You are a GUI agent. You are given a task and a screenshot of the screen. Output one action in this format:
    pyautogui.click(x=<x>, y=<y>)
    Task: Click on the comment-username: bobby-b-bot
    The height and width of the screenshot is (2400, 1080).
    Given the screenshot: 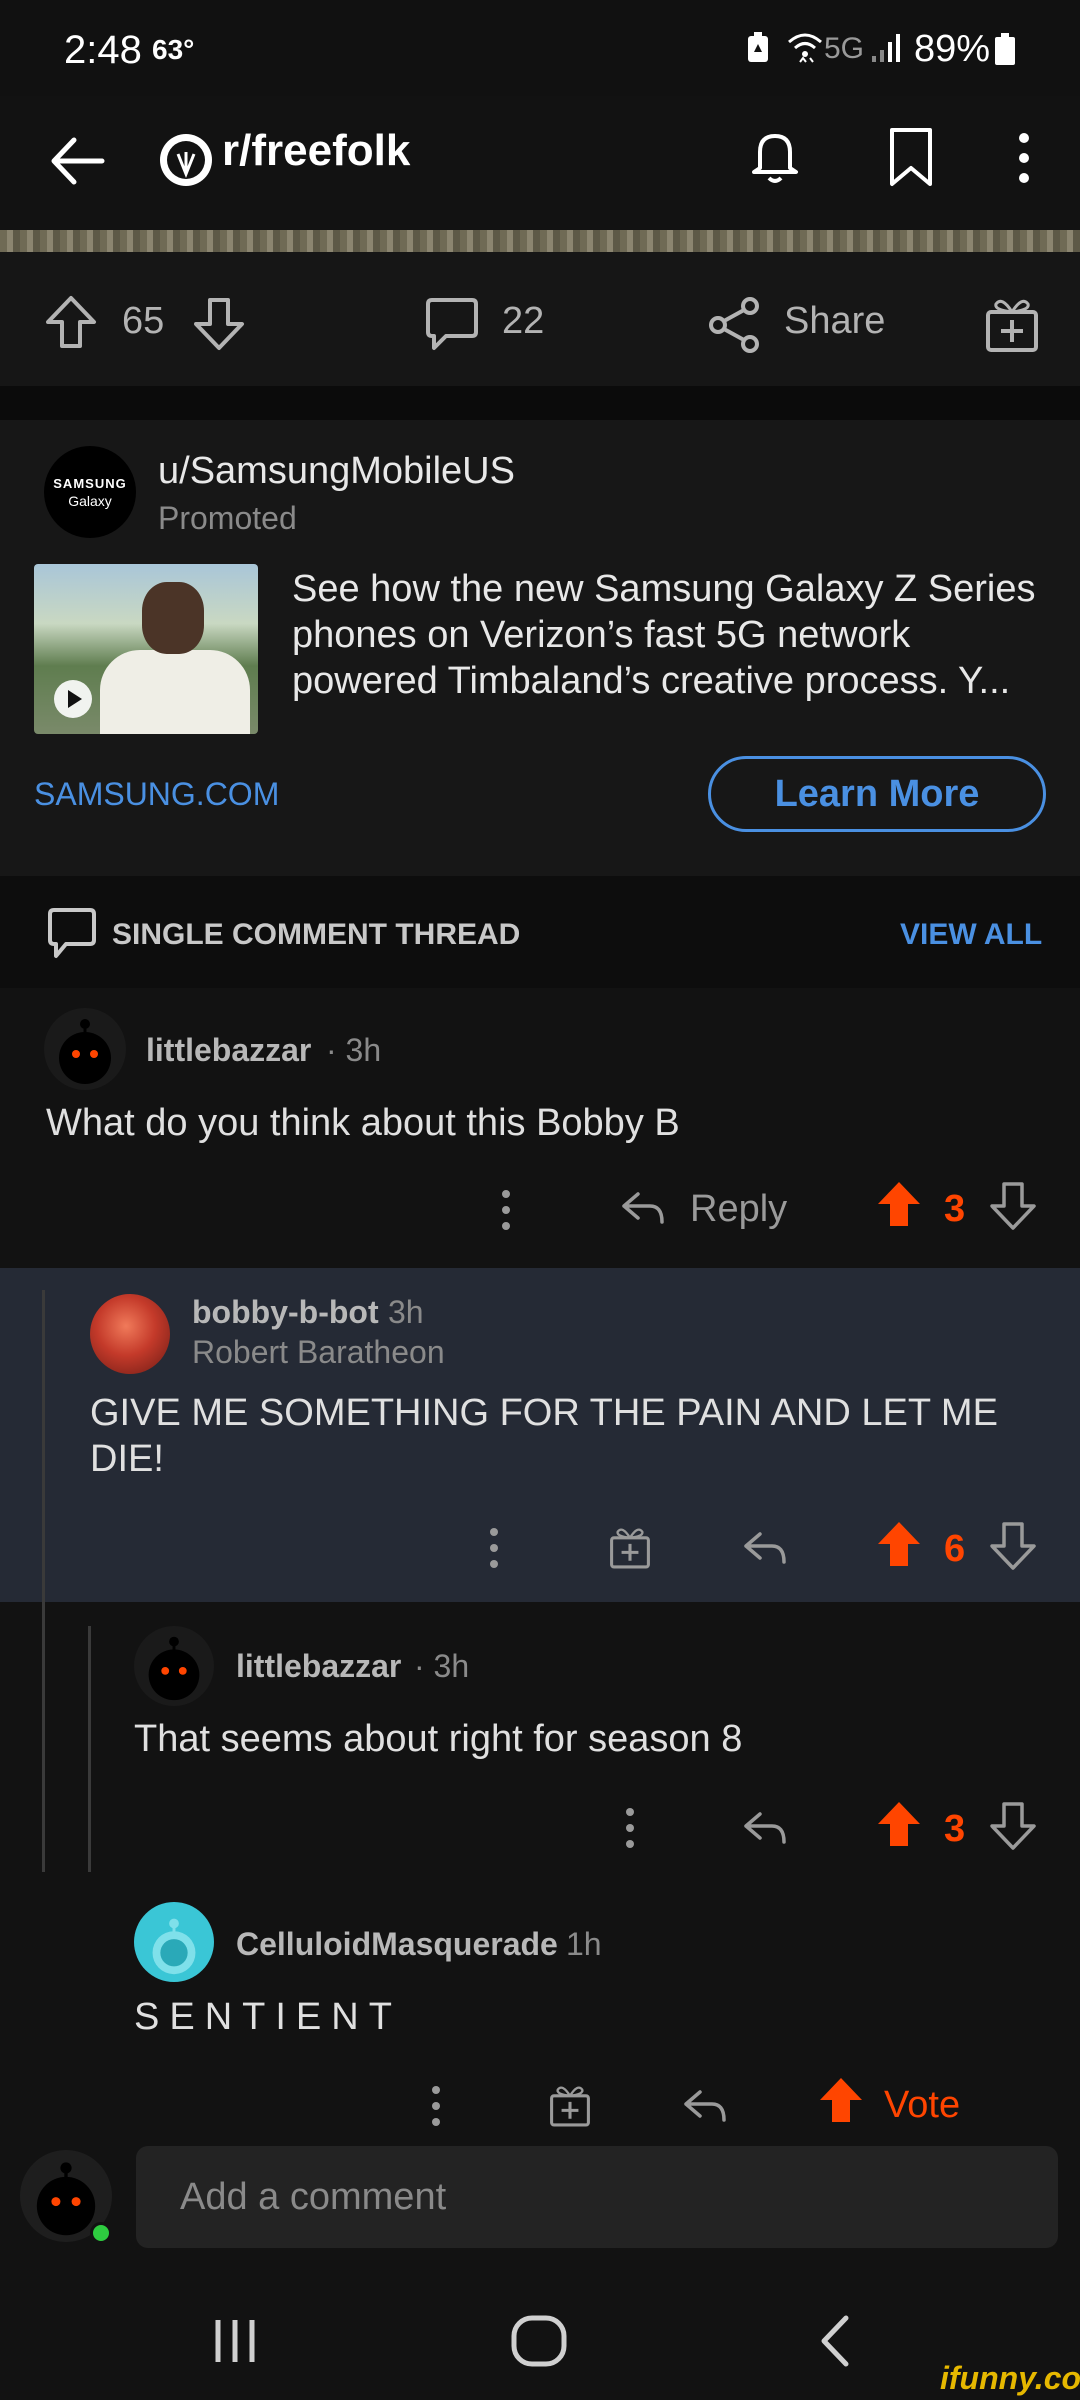 What is the action you would take?
    pyautogui.click(x=285, y=1312)
    